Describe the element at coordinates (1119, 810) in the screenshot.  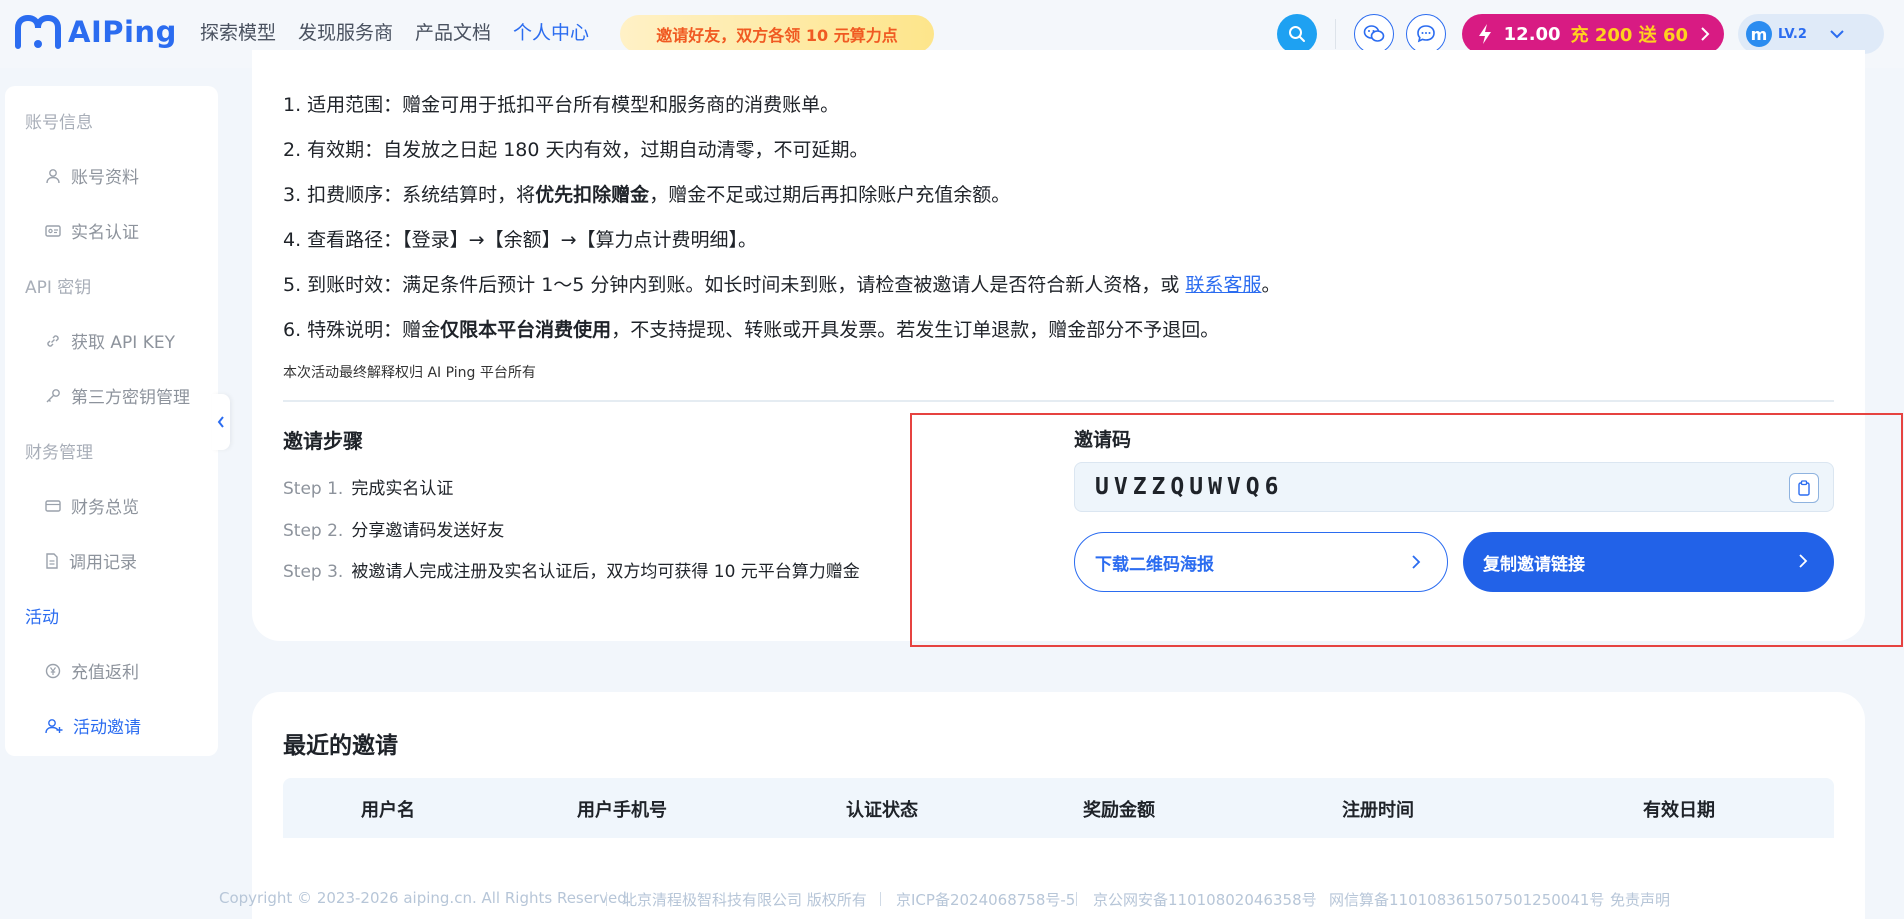
I see `column-header-reward-amount: 奖励金额` at that location.